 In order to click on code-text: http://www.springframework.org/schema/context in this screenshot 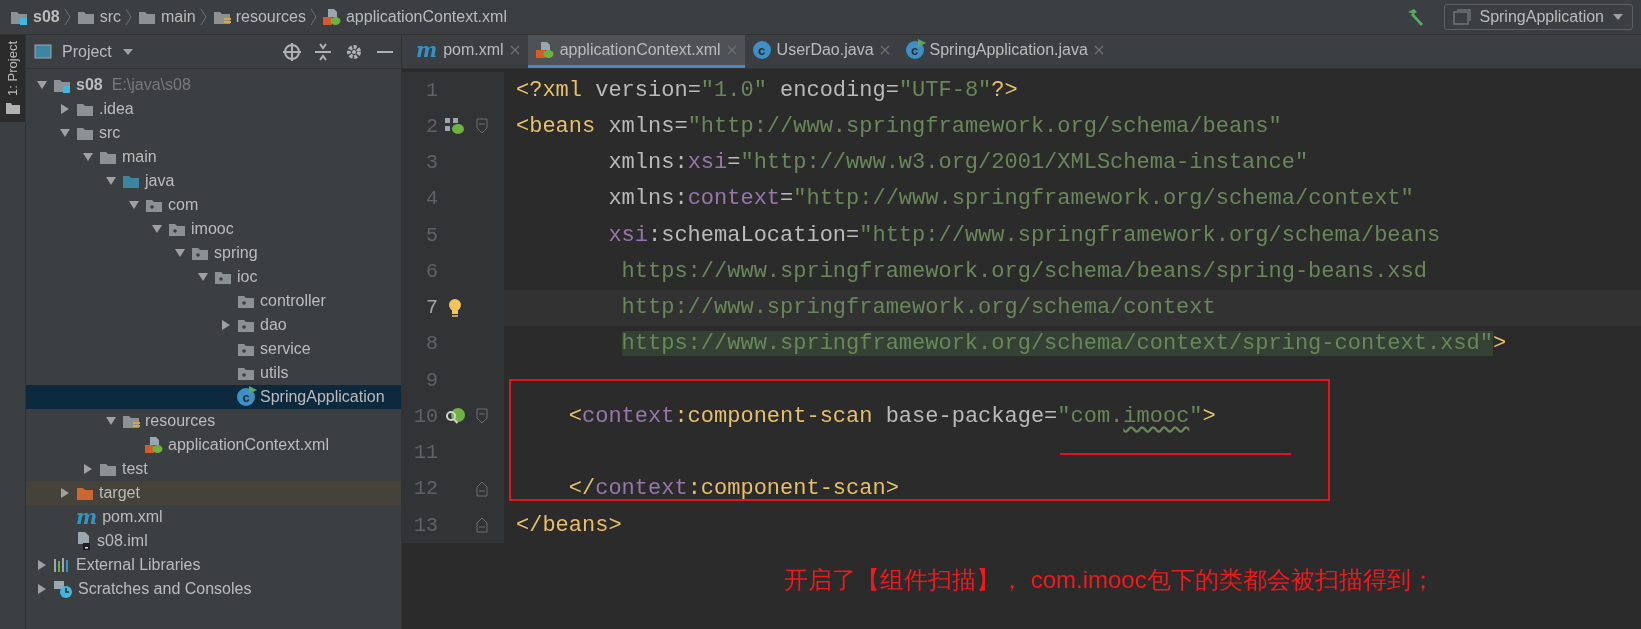, I will do `click(918, 308)`.